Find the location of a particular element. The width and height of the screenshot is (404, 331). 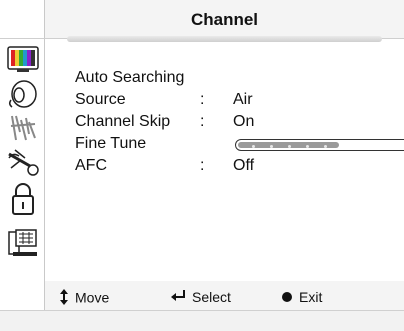

fine-tune-fill is located at coordinates (288, 145).